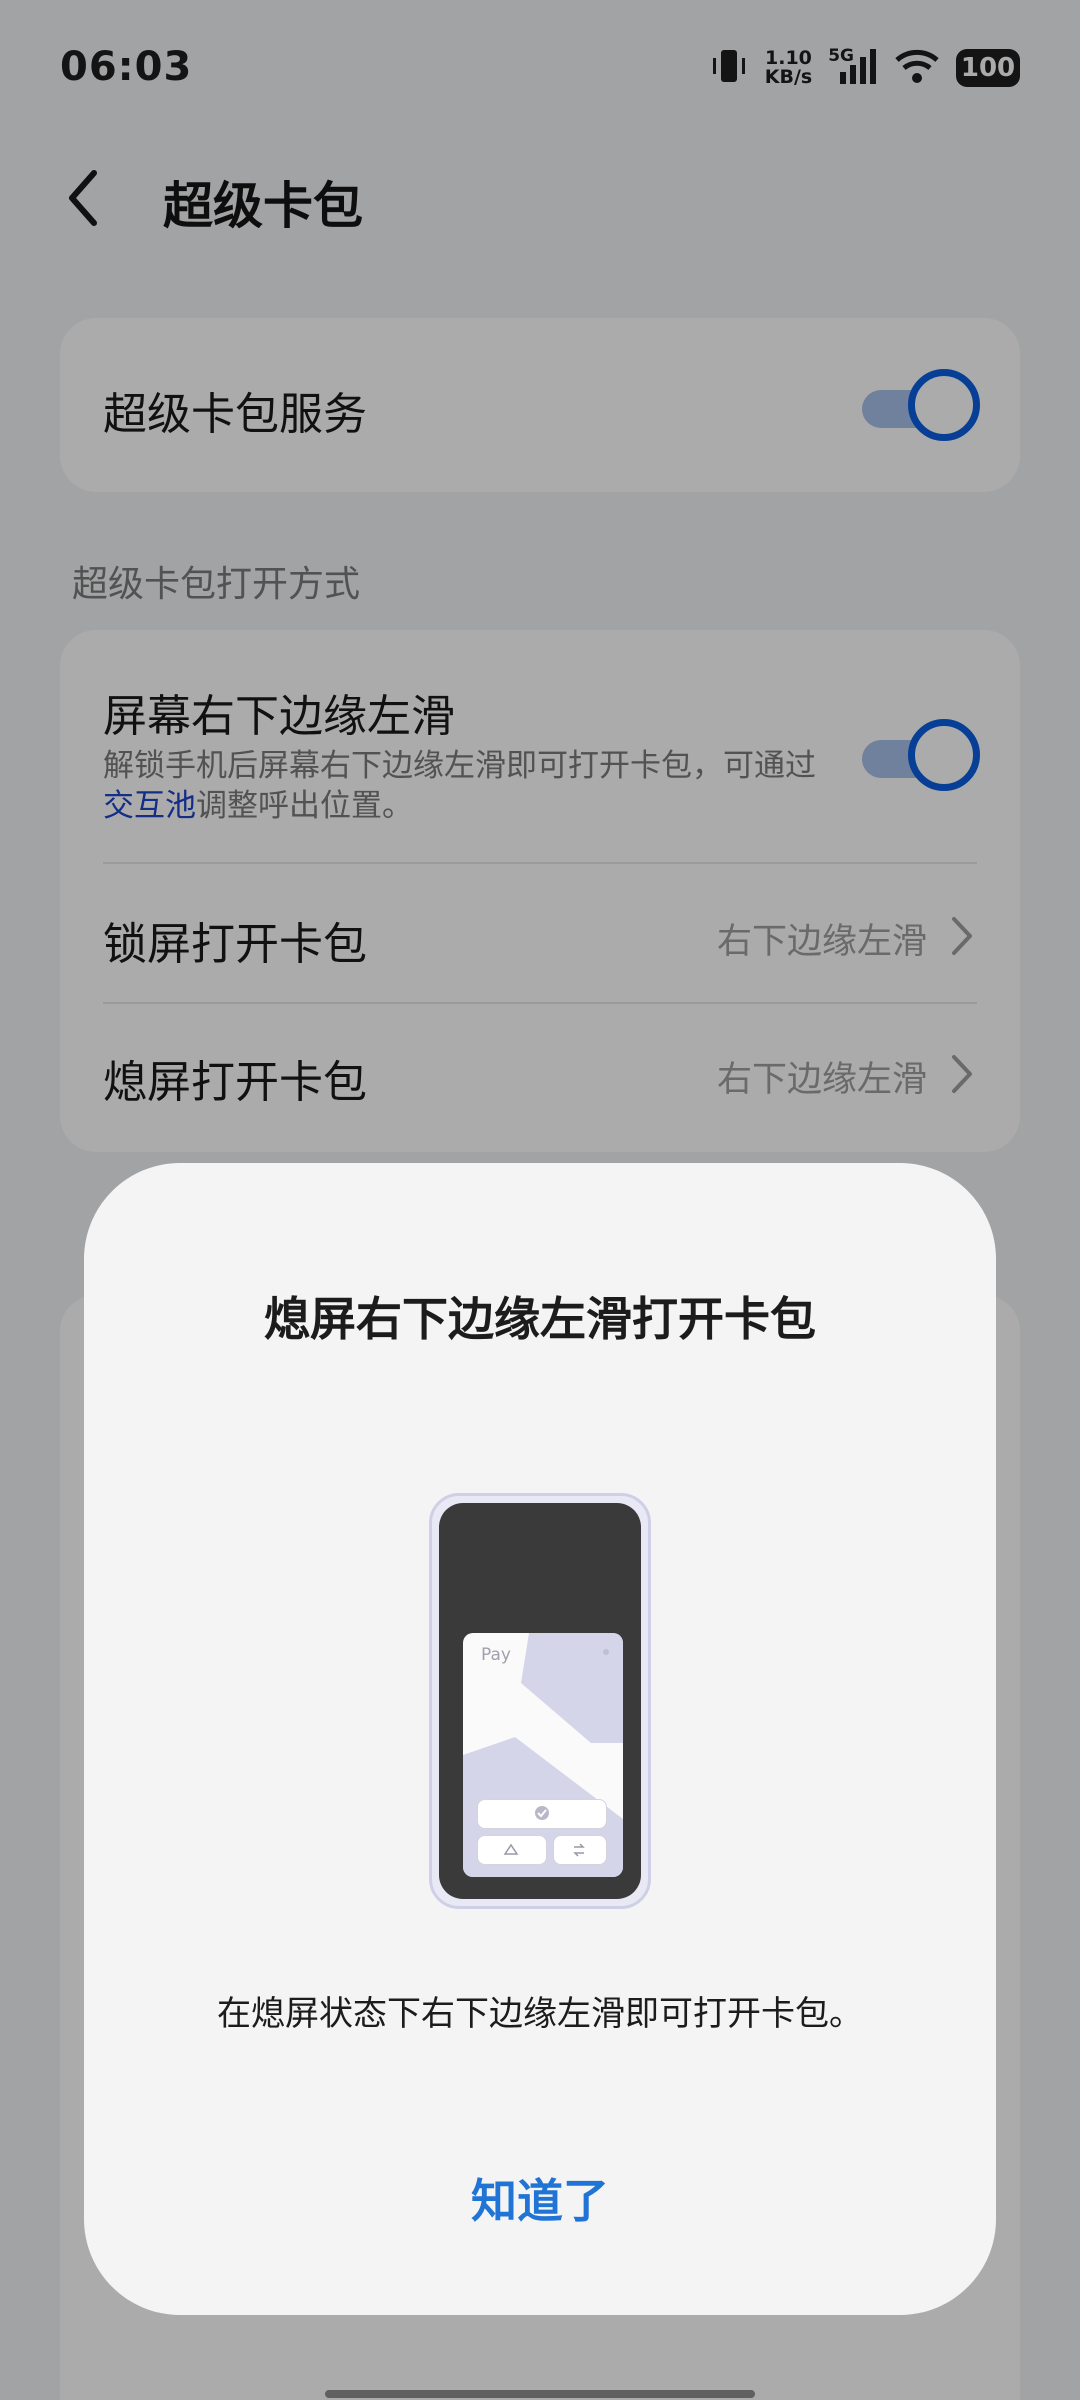  What do you see at coordinates (540, 1319) in the screenshot?
I see `dialog-title: 熄屏右下边缘左滑打开卡包` at bounding box center [540, 1319].